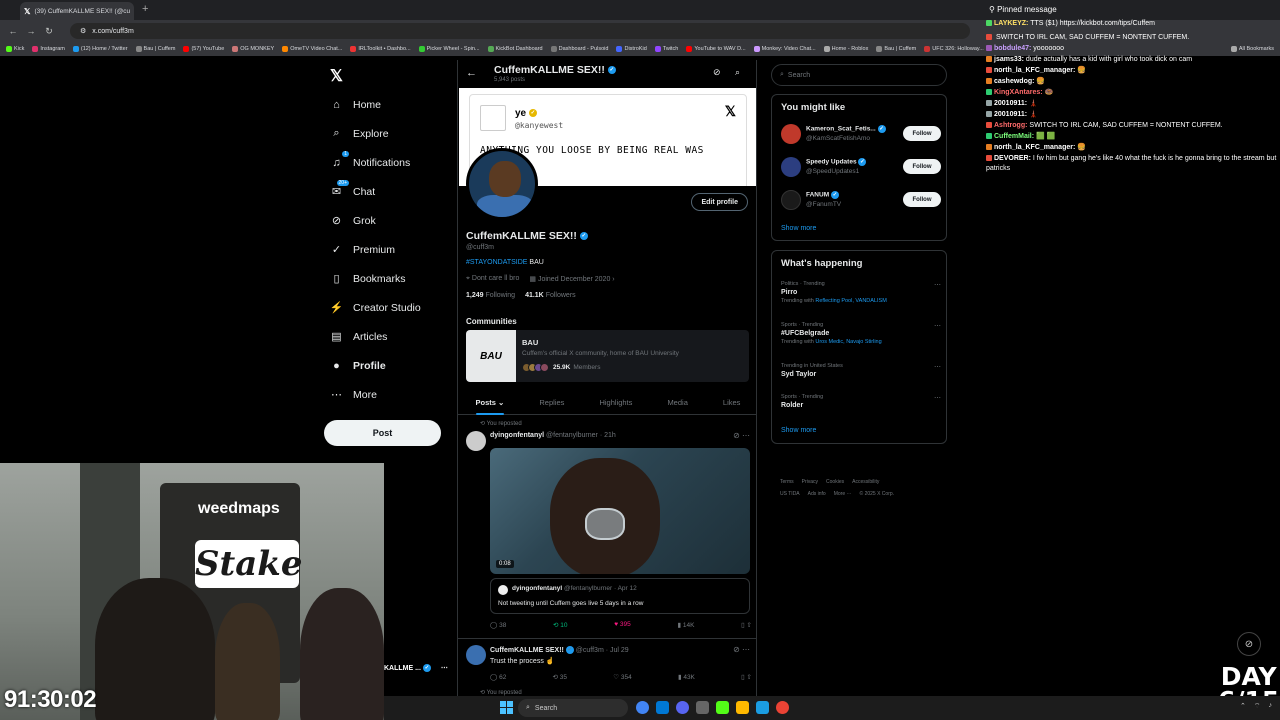  What do you see at coordinates (1010, 103) in the screenshot?
I see `chat-username: 20010911:` at bounding box center [1010, 103].